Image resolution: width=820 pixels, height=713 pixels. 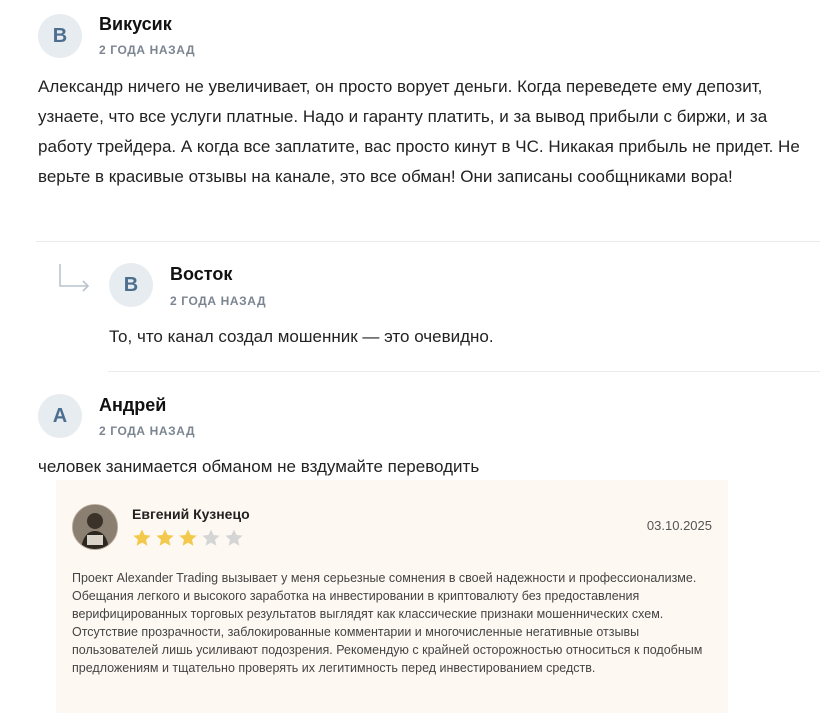 I want to click on avatar: А, so click(x=60, y=416).